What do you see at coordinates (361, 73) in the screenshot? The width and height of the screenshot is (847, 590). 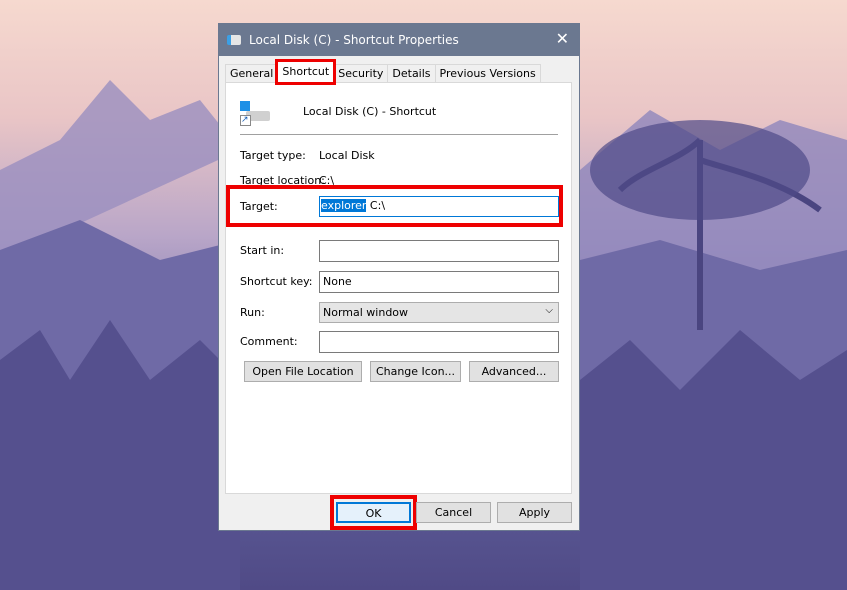 I see `tab-security: Security` at bounding box center [361, 73].